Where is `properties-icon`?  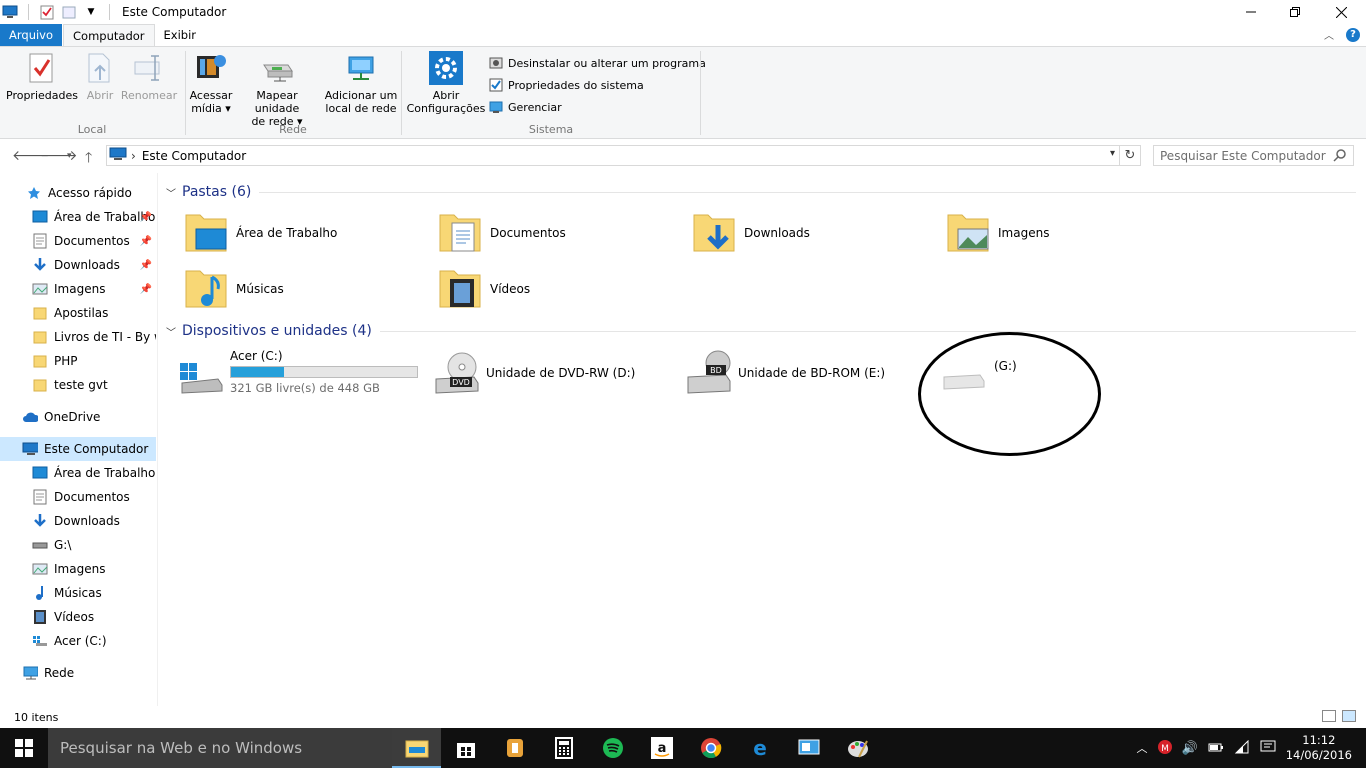
properties-icon is located at coordinates (47, 12).